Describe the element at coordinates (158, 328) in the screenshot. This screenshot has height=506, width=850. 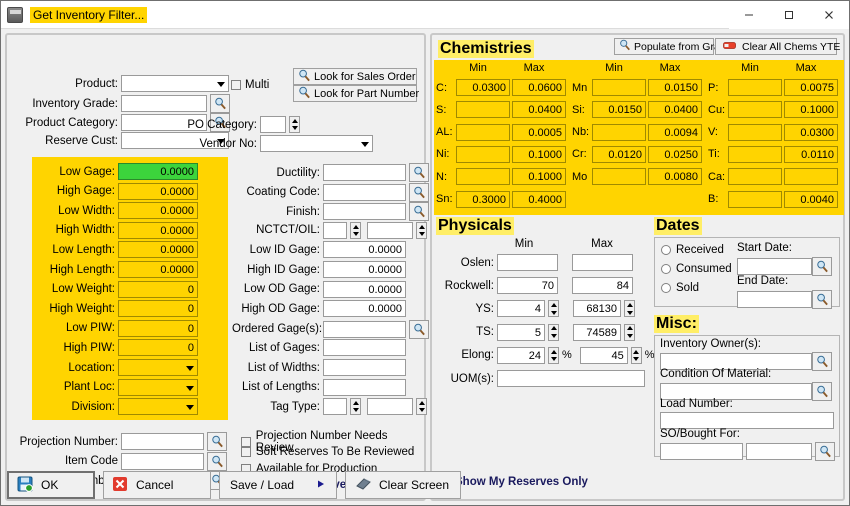
I see `low-piw-input: 0` at that location.